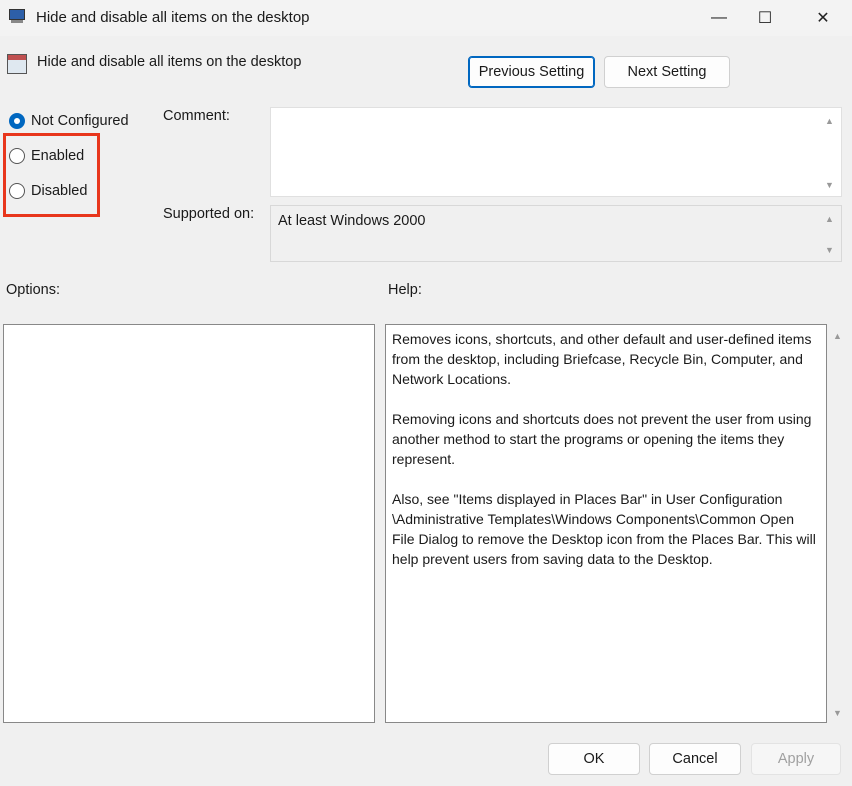 Image resolution: width=852 pixels, height=786 pixels. I want to click on maximize-button: ☐, so click(765, 18).